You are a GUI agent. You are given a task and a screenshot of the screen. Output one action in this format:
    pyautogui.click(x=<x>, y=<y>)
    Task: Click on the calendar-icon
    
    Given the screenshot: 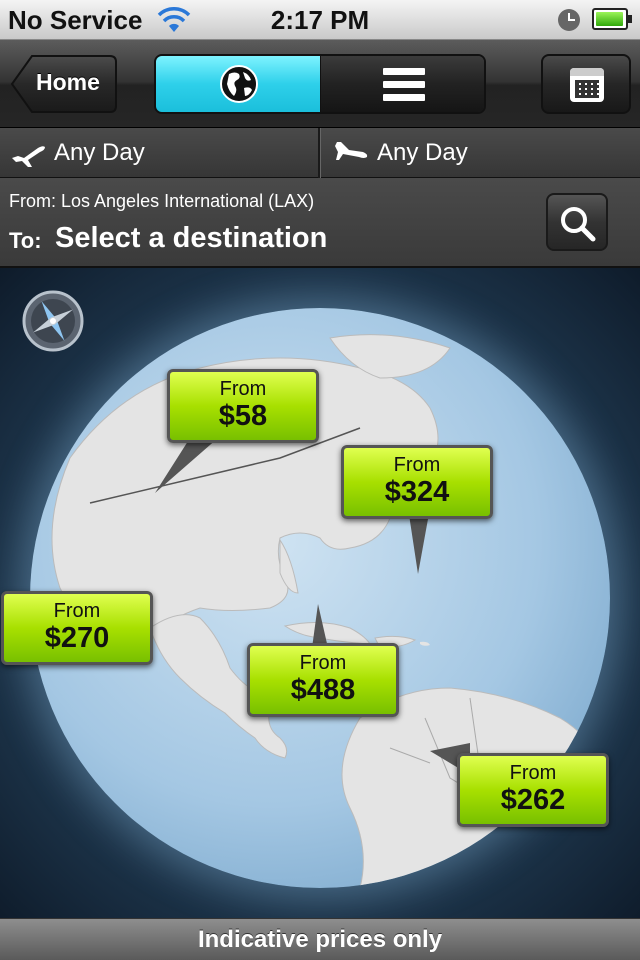 What is the action you would take?
    pyautogui.click(x=587, y=85)
    